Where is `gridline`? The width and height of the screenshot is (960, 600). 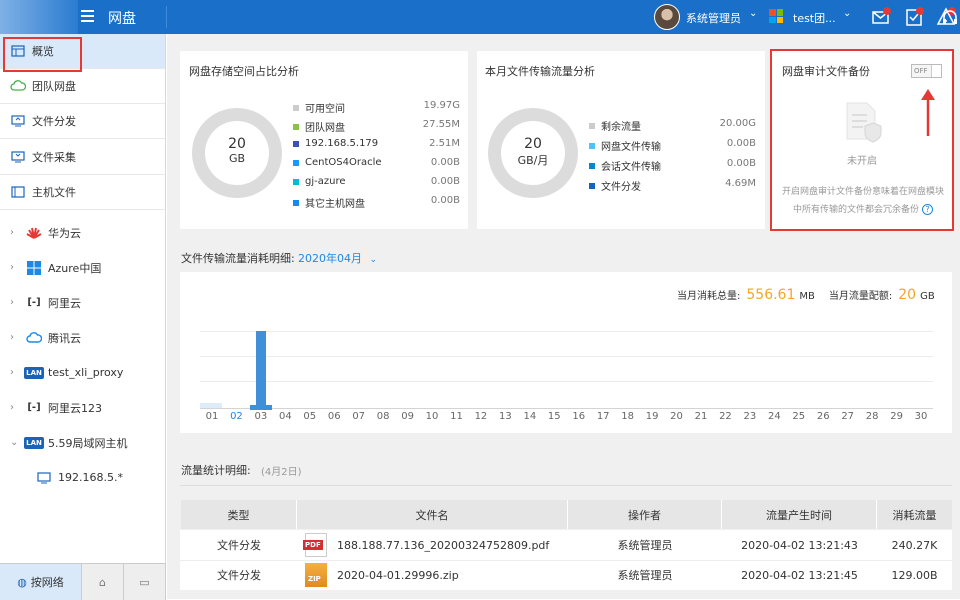
gridline is located at coordinates (566, 331).